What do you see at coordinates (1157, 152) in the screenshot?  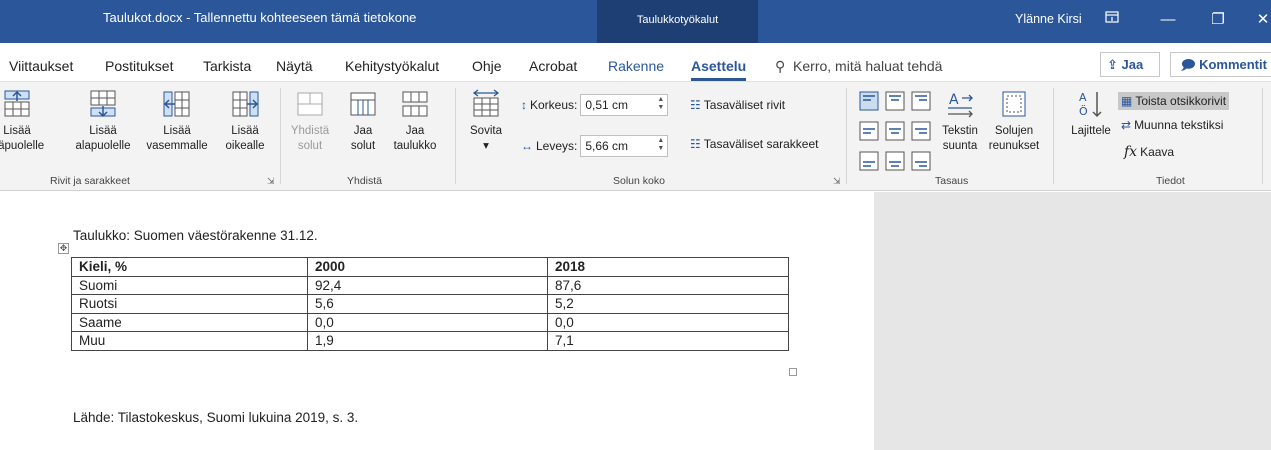 I see `formula-label: Kaava` at bounding box center [1157, 152].